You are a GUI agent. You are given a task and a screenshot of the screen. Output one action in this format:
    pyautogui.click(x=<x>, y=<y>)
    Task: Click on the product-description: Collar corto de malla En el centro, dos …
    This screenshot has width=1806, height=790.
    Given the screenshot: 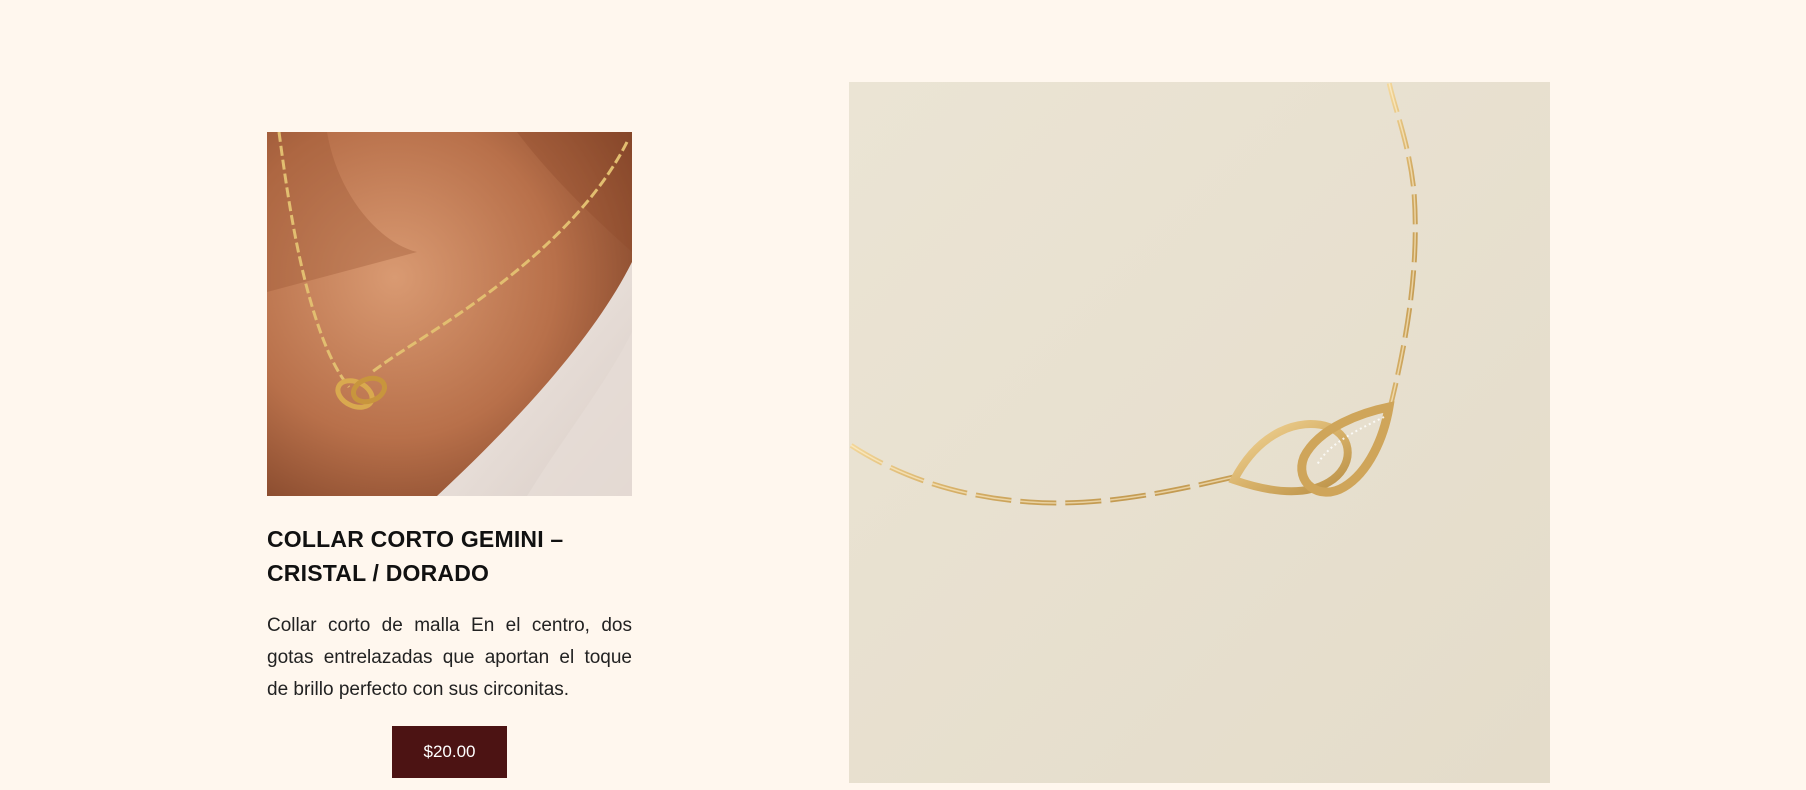 What is the action you would take?
    pyautogui.click(x=449, y=657)
    